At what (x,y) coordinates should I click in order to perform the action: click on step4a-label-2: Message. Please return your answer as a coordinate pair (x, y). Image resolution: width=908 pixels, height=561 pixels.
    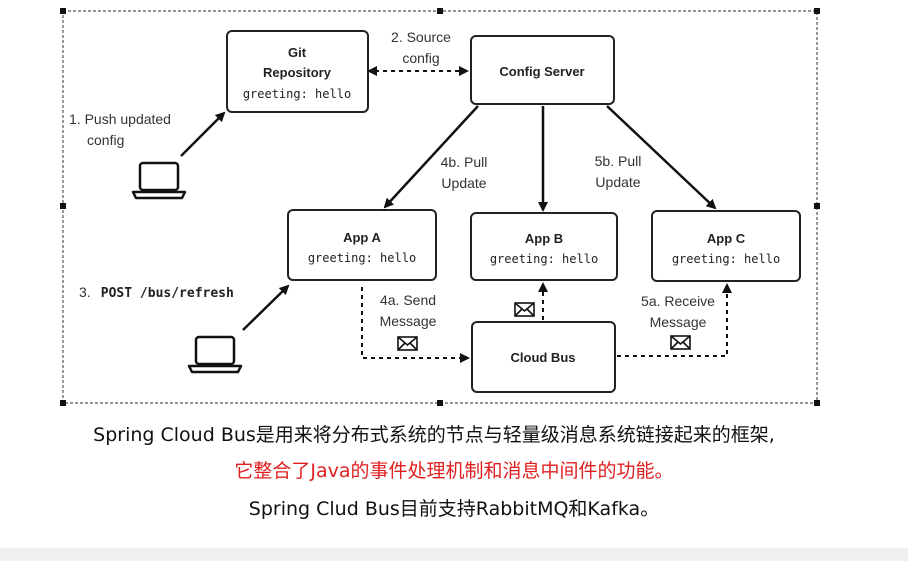
    Looking at the image, I should click on (408, 321).